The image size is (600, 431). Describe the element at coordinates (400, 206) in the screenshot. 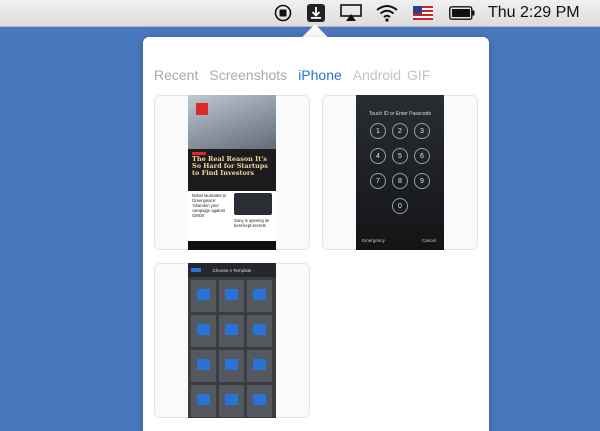

I see `keypad-key: 0` at that location.